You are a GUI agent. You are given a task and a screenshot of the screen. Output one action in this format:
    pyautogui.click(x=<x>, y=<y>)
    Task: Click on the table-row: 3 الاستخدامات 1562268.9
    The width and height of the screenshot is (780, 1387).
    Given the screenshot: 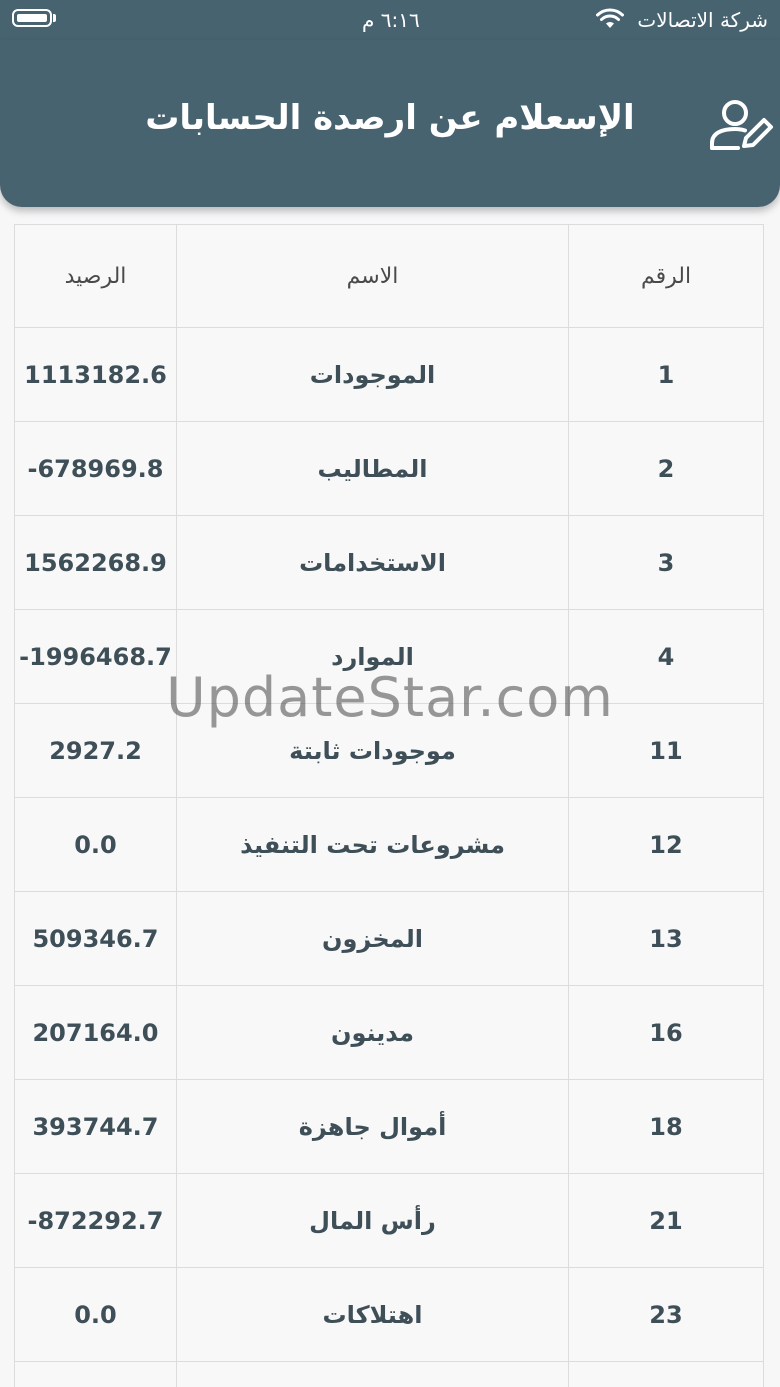 What is the action you would take?
    pyautogui.click(x=389, y=562)
    